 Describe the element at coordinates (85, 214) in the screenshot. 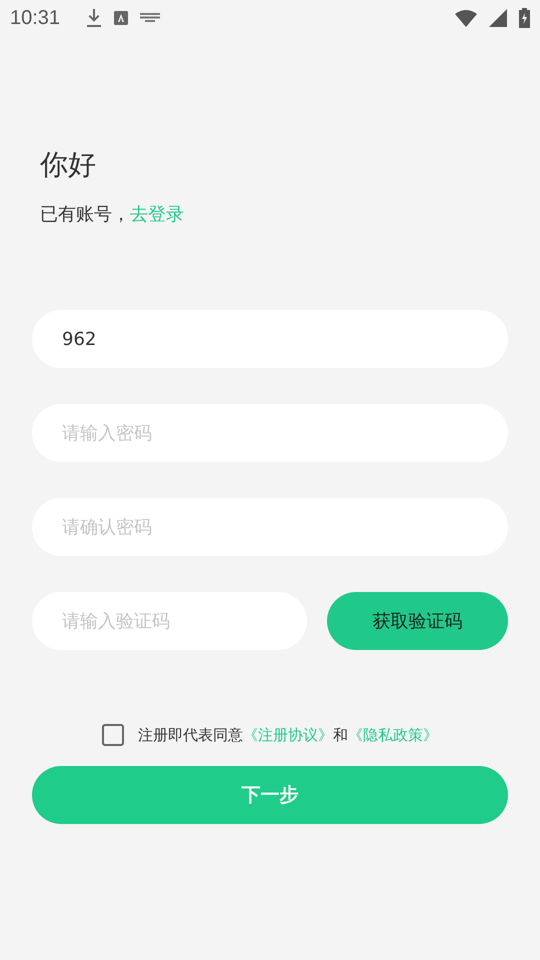

I see `login-prompt: 已有账号，` at that location.